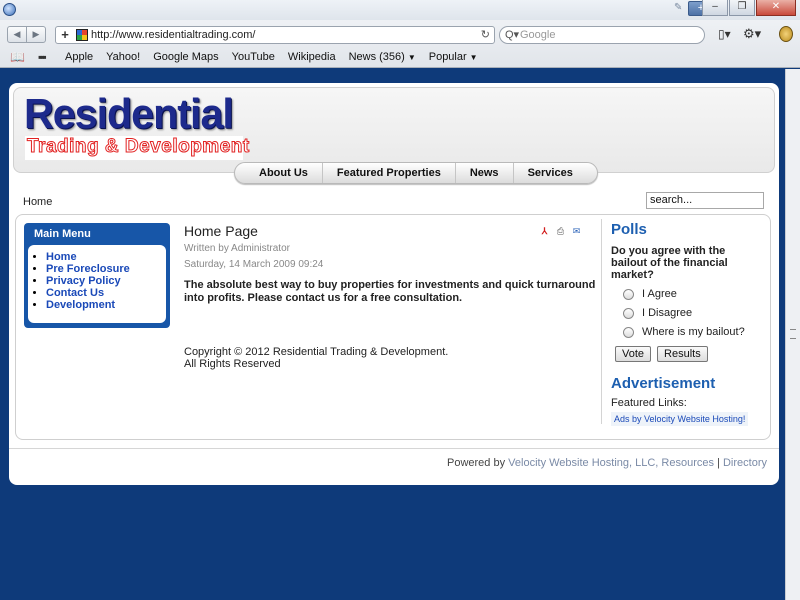  Describe the element at coordinates (742, 8) in the screenshot. I see `restore-icon: ❐` at that location.